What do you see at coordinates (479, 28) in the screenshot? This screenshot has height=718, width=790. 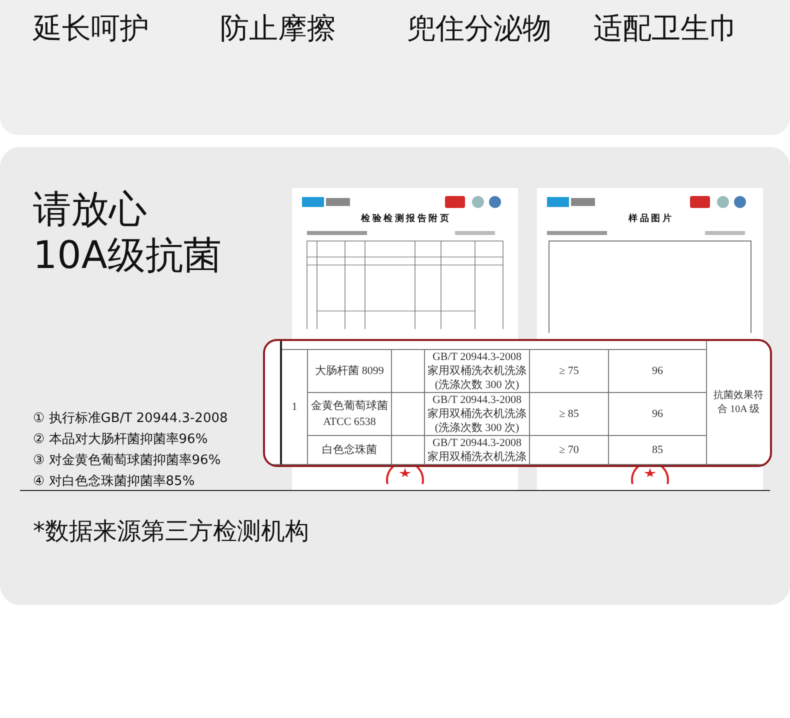 I see `feature-label: 兜住分泌物` at bounding box center [479, 28].